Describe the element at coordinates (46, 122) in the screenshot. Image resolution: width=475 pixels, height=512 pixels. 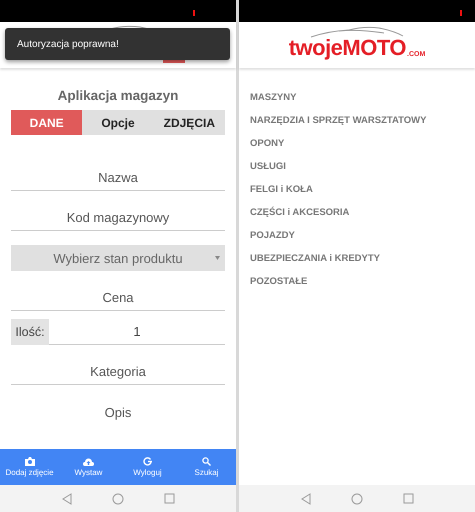
I see `tab: DANE` at that location.